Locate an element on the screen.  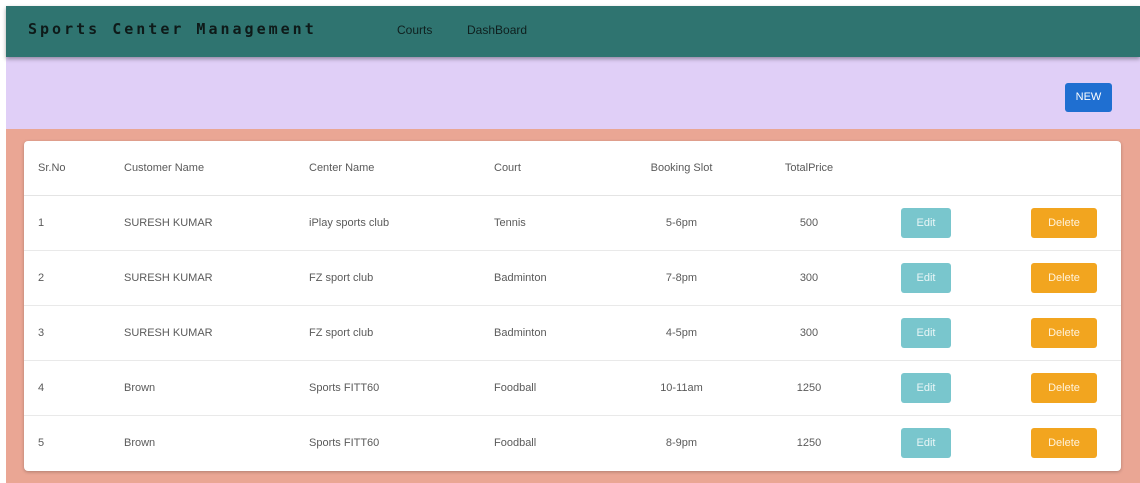
new-booking-button: NEW is located at coordinates (1088, 97).